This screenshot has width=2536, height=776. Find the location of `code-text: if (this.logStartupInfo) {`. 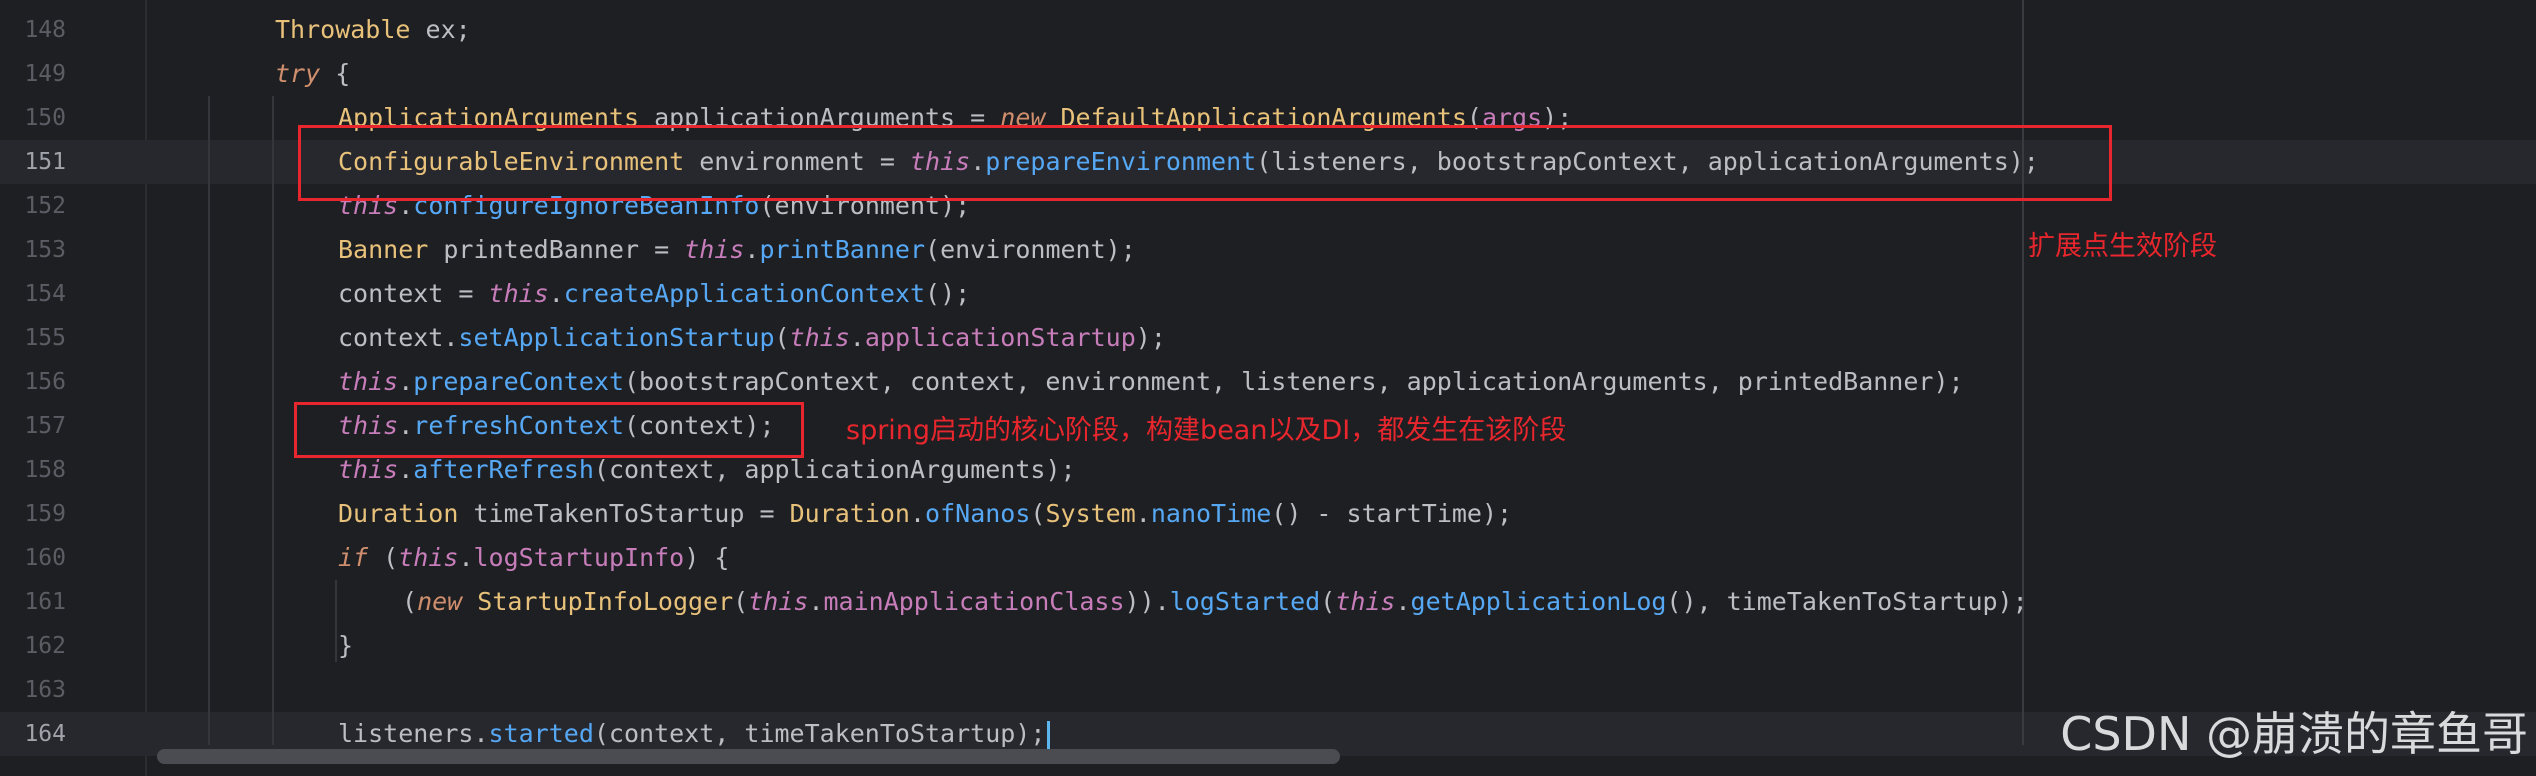

code-text: if (this.logStartupInfo) { is located at coordinates (533, 558).